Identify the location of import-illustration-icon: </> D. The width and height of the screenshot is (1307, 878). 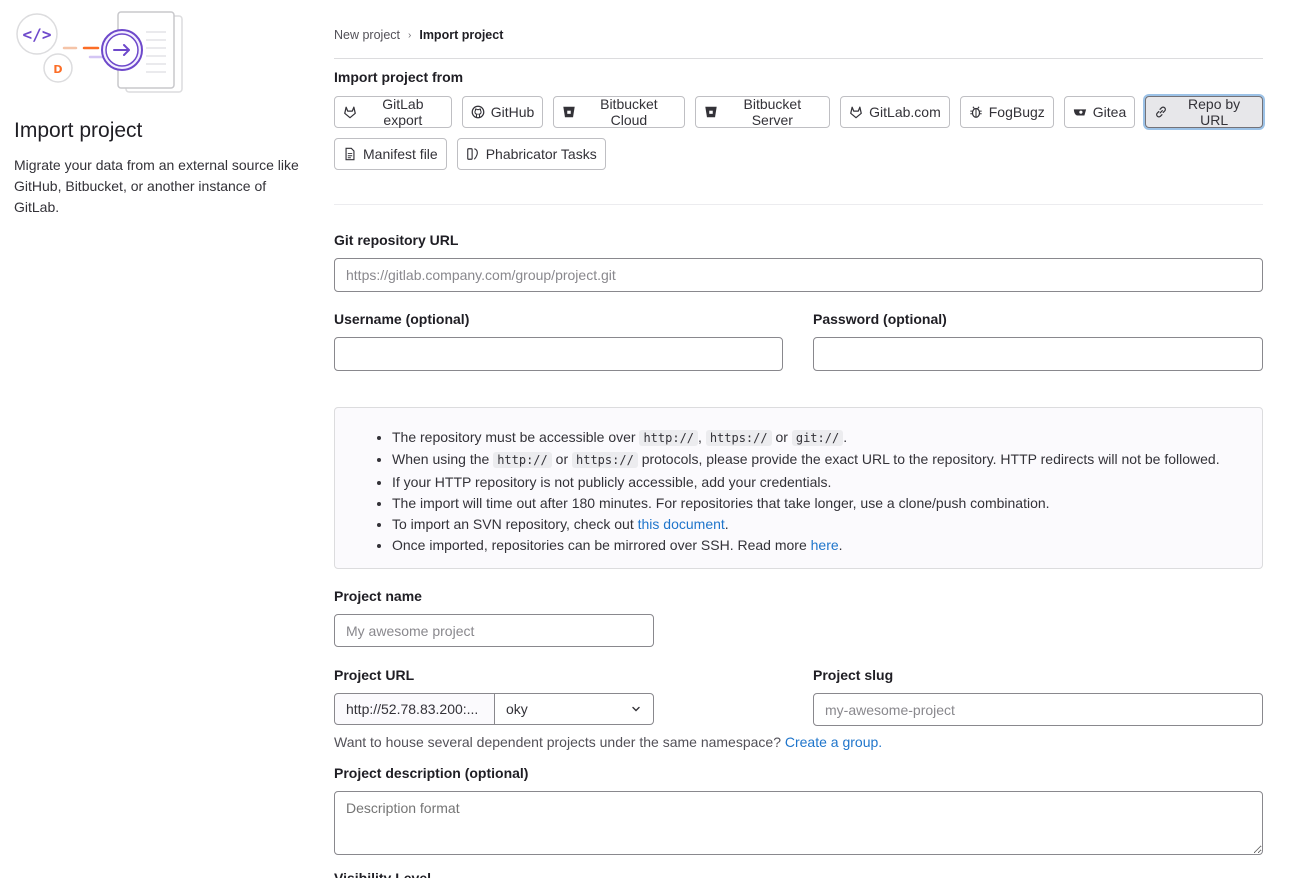
(99, 52).